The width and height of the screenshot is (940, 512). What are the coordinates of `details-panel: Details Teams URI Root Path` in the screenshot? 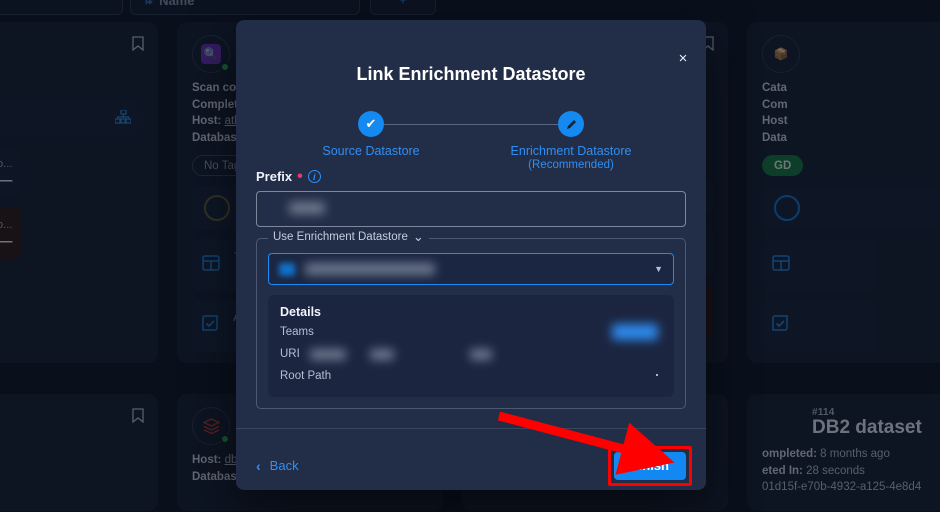 It's located at (471, 346).